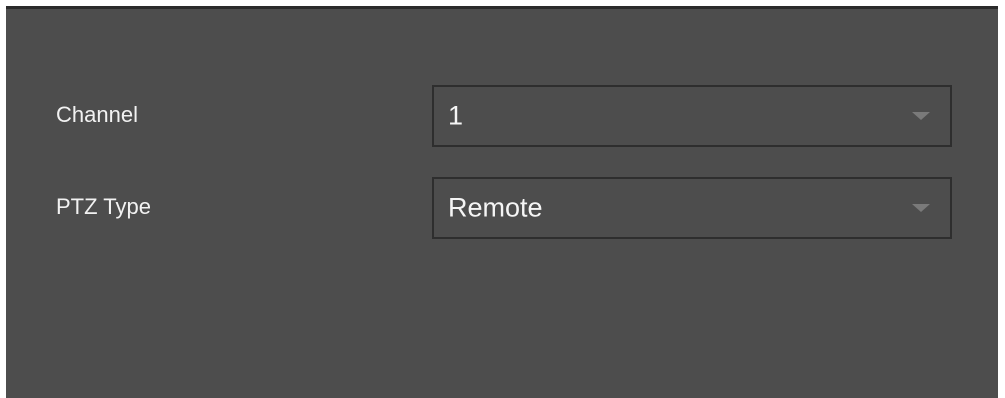 The image size is (1005, 398). What do you see at coordinates (97, 114) in the screenshot?
I see `channel-label: Channel` at bounding box center [97, 114].